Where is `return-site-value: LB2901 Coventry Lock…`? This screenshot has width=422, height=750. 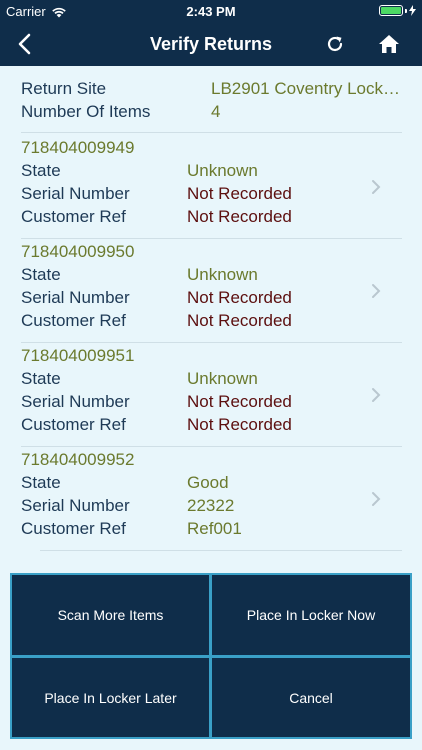
return-site-value: LB2901 Coventry Lock… is located at coordinates (305, 88).